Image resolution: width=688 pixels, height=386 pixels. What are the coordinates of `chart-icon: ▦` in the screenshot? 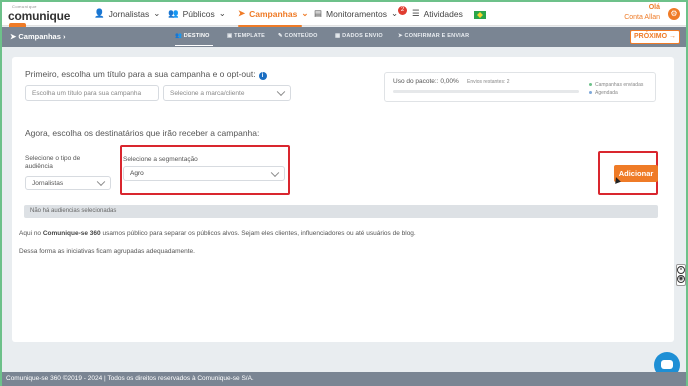 It's located at (338, 36).